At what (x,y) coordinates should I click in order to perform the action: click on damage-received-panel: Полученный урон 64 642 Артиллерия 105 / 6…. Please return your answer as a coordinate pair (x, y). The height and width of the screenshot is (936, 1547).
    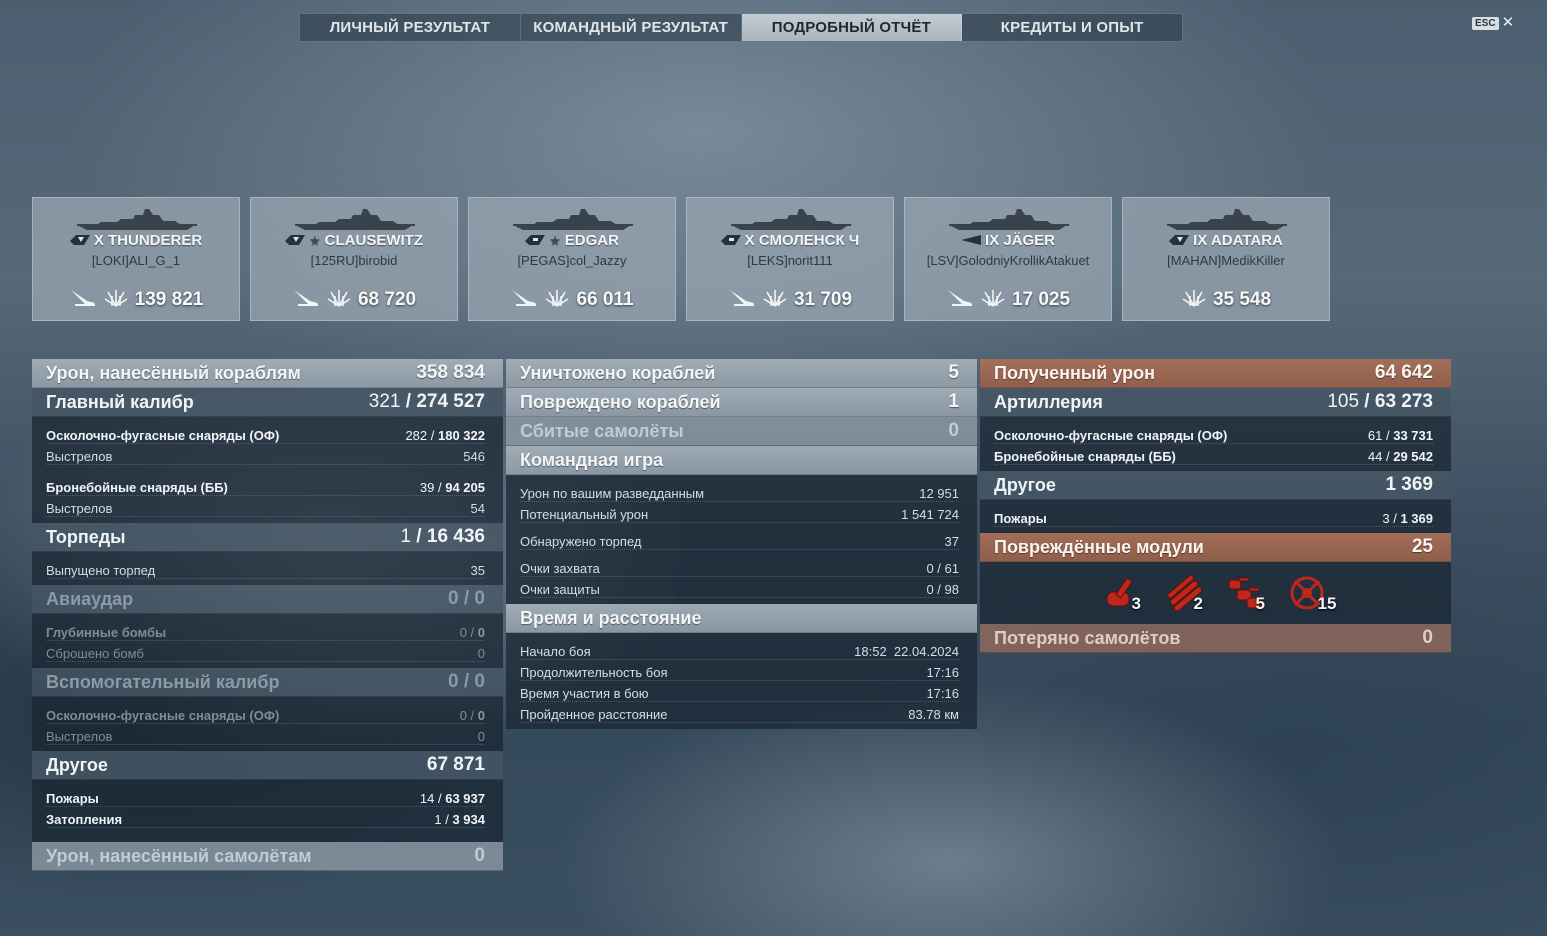
    Looking at the image, I should click on (1215, 506).